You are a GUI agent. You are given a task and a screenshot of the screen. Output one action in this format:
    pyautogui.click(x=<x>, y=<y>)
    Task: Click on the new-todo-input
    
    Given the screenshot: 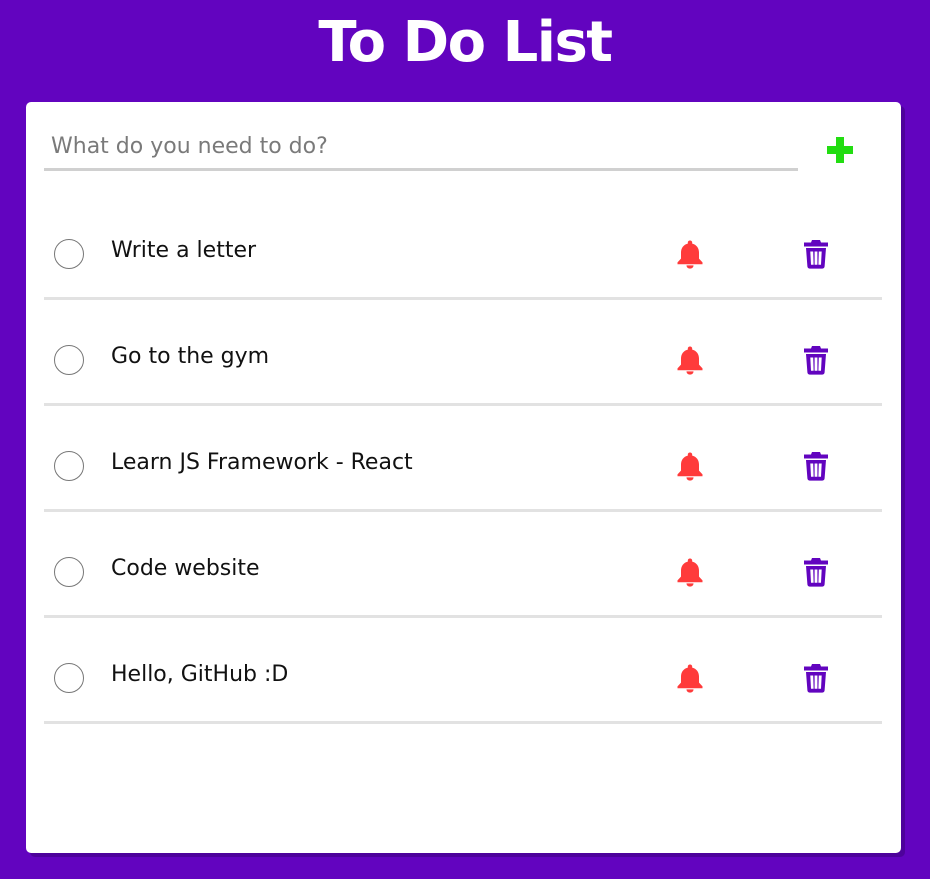 What is the action you would take?
    pyautogui.click(x=421, y=147)
    